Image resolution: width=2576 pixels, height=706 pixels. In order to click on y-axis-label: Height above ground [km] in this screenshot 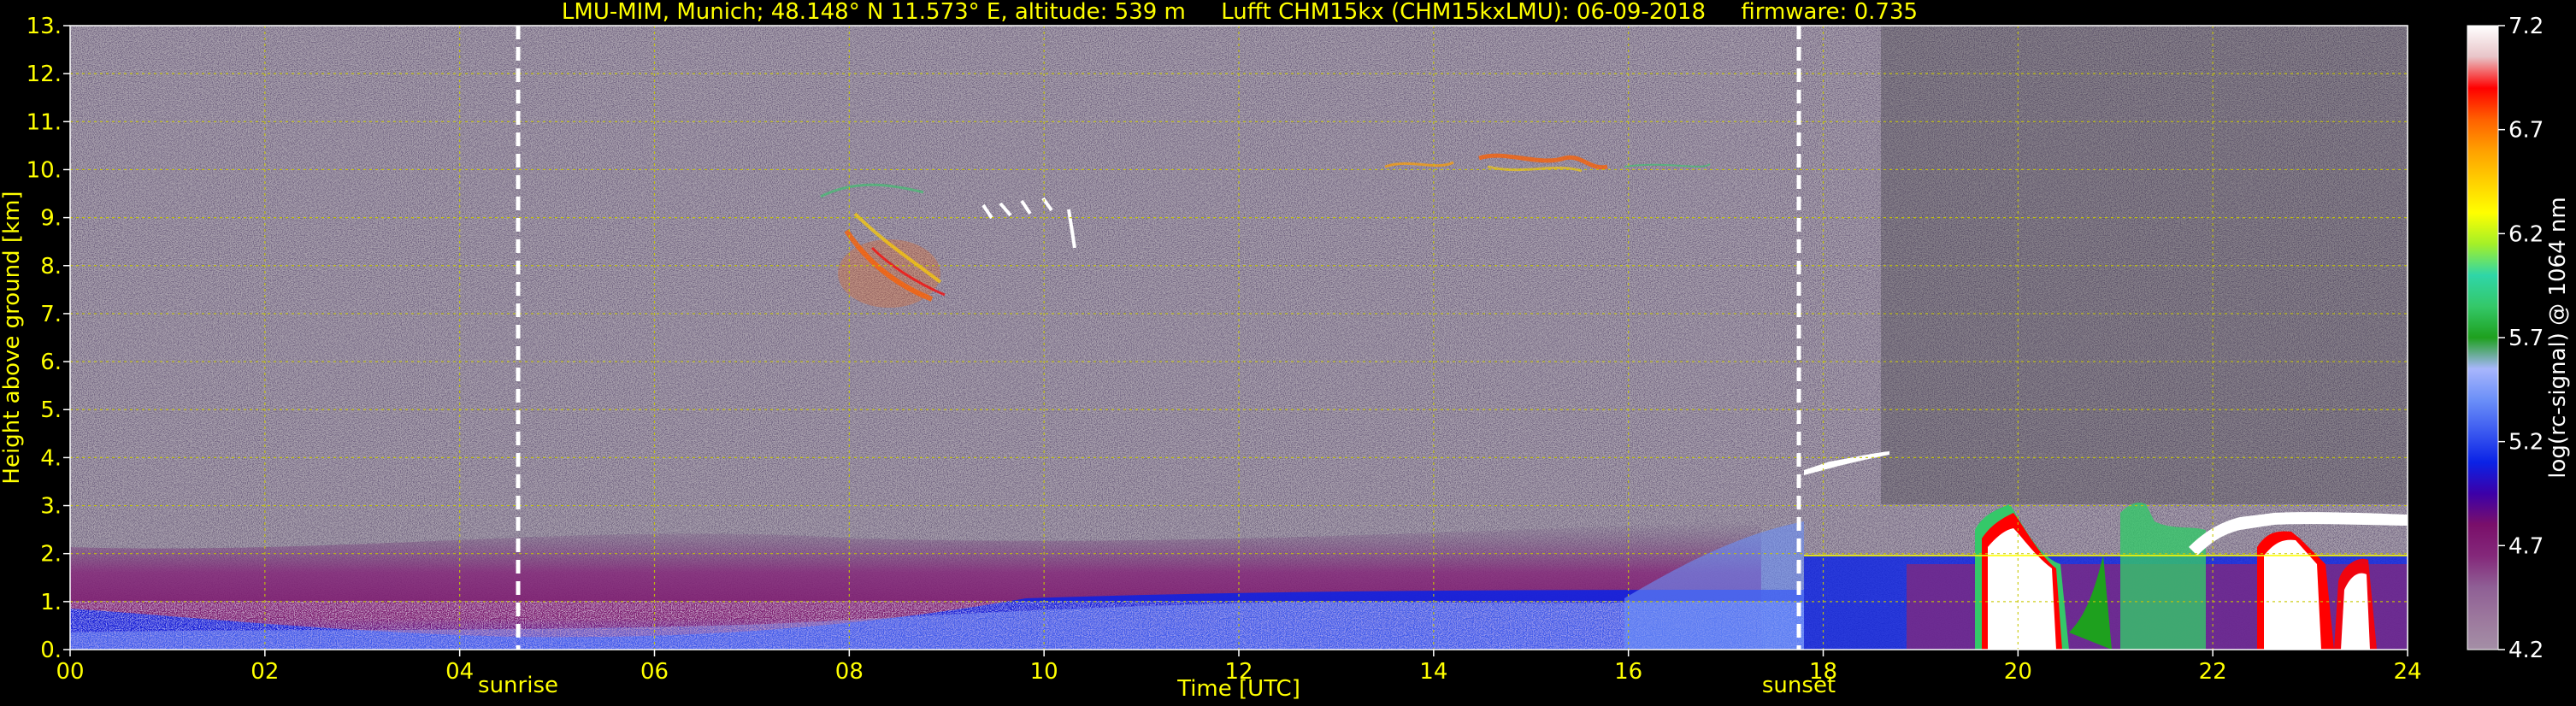, I will do `click(12, 337)`.